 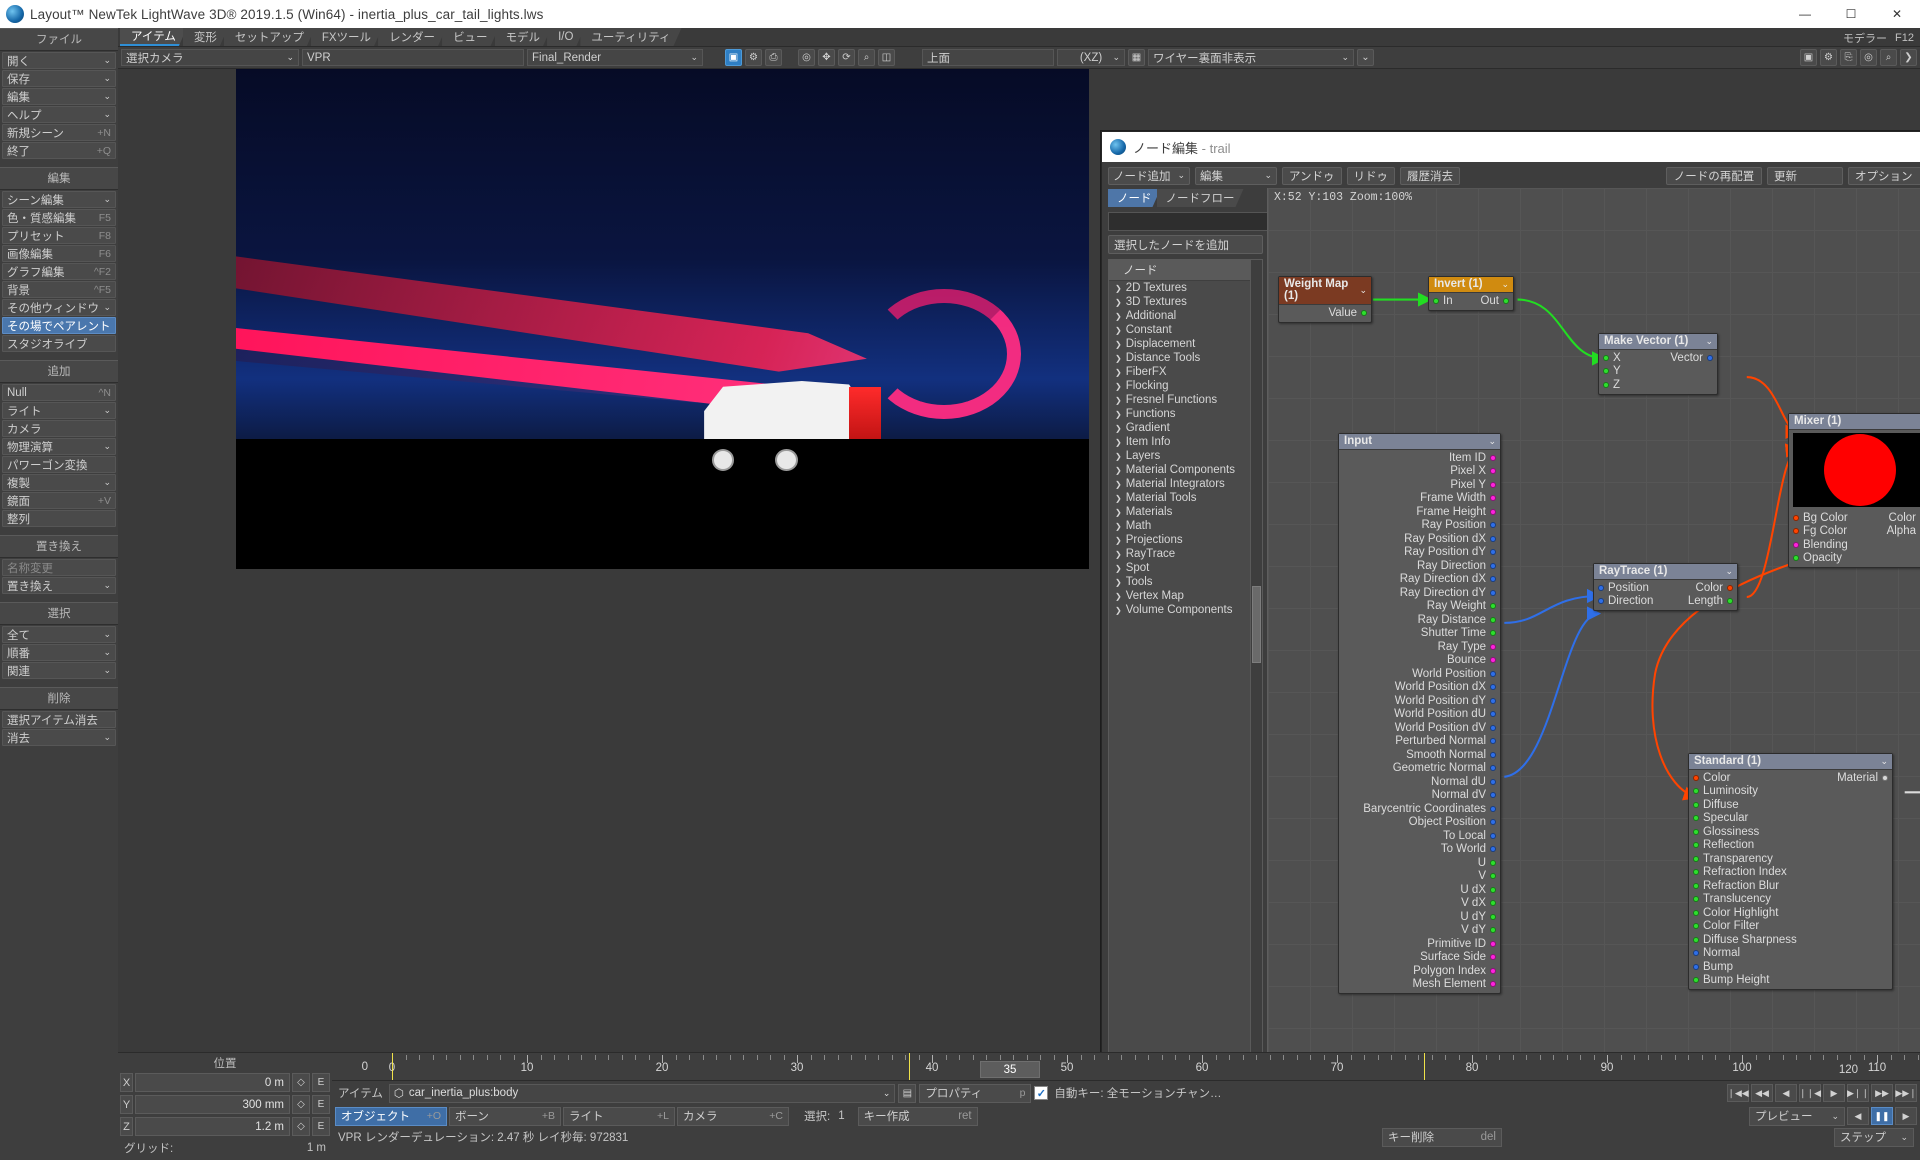 What do you see at coordinates (1371, 175) in the screenshot?
I see `redo-button: リドゥ` at bounding box center [1371, 175].